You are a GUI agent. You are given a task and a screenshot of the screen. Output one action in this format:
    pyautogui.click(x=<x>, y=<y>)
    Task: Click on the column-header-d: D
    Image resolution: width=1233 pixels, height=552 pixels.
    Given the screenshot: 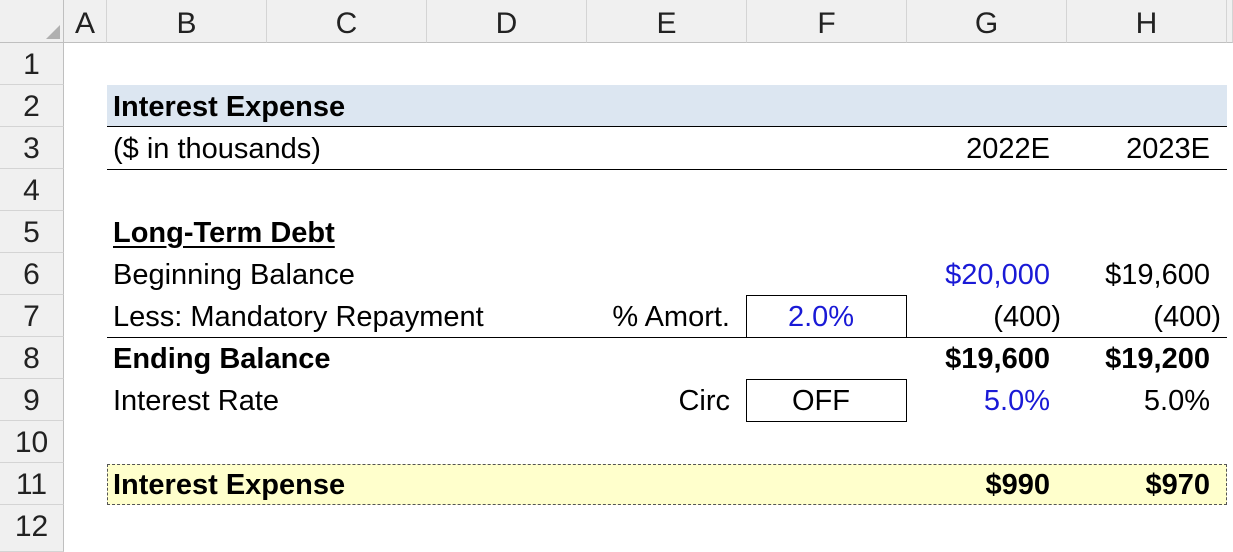 What is the action you would take?
    pyautogui.click(x=507, y=21)
    